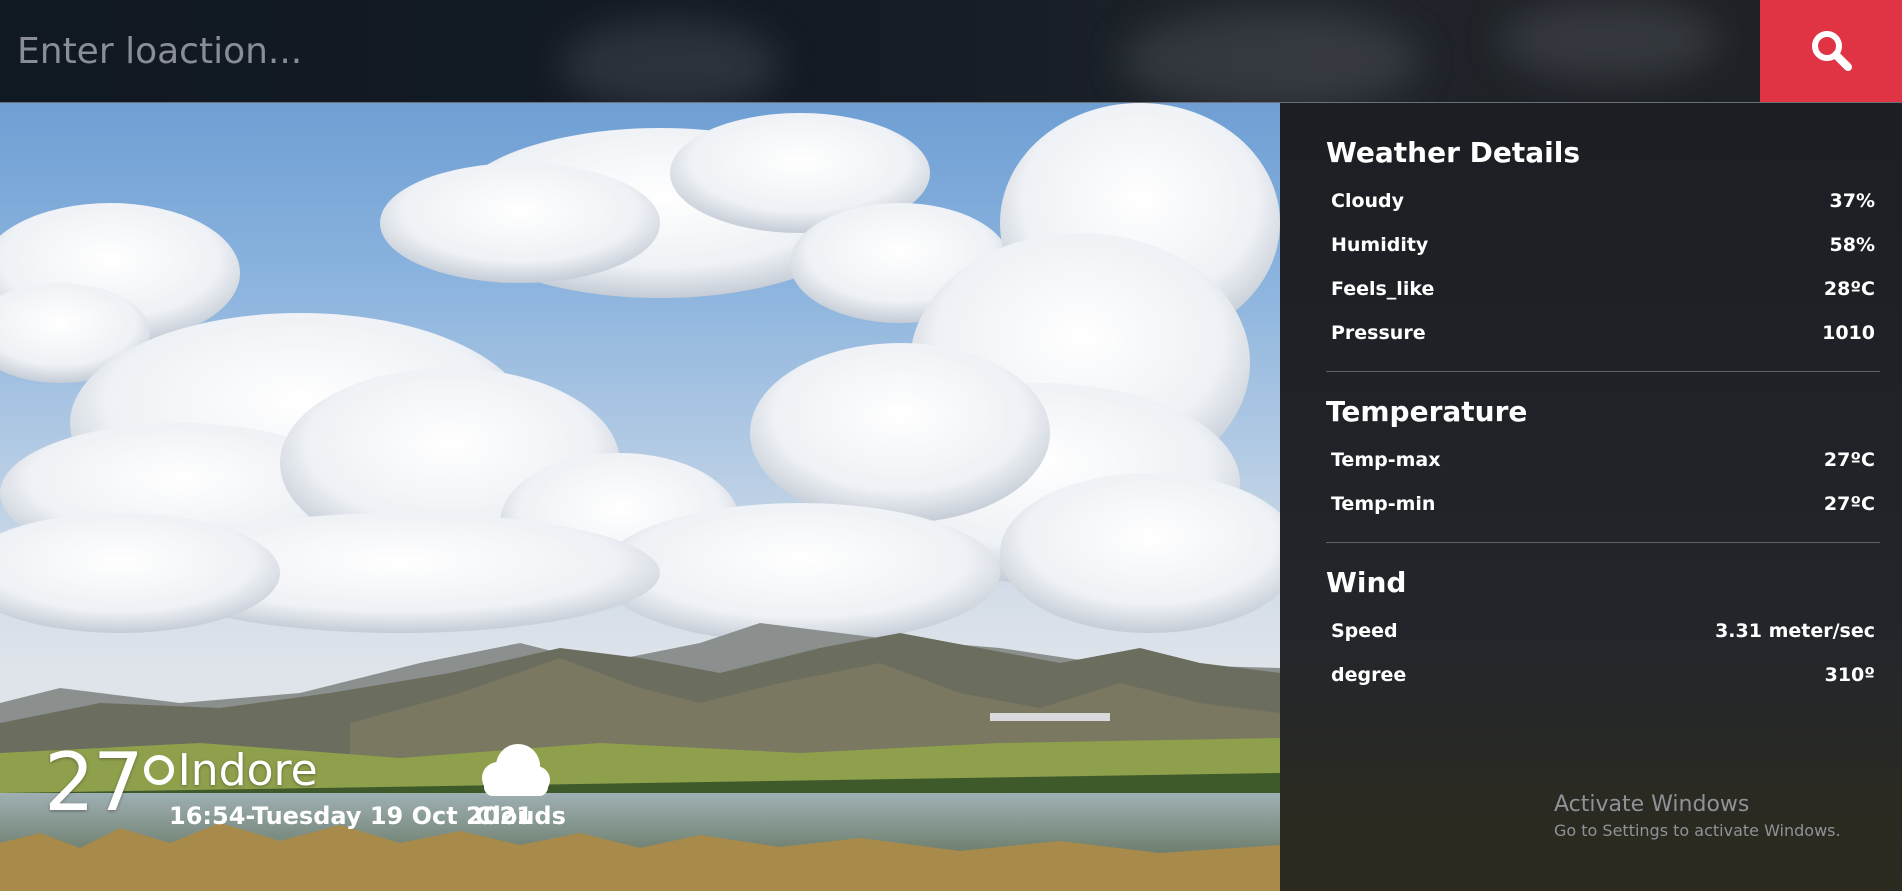 The height and width of the screenshot is (891, 1902). I want to click on temperature-value: 27, so click(94, 782).